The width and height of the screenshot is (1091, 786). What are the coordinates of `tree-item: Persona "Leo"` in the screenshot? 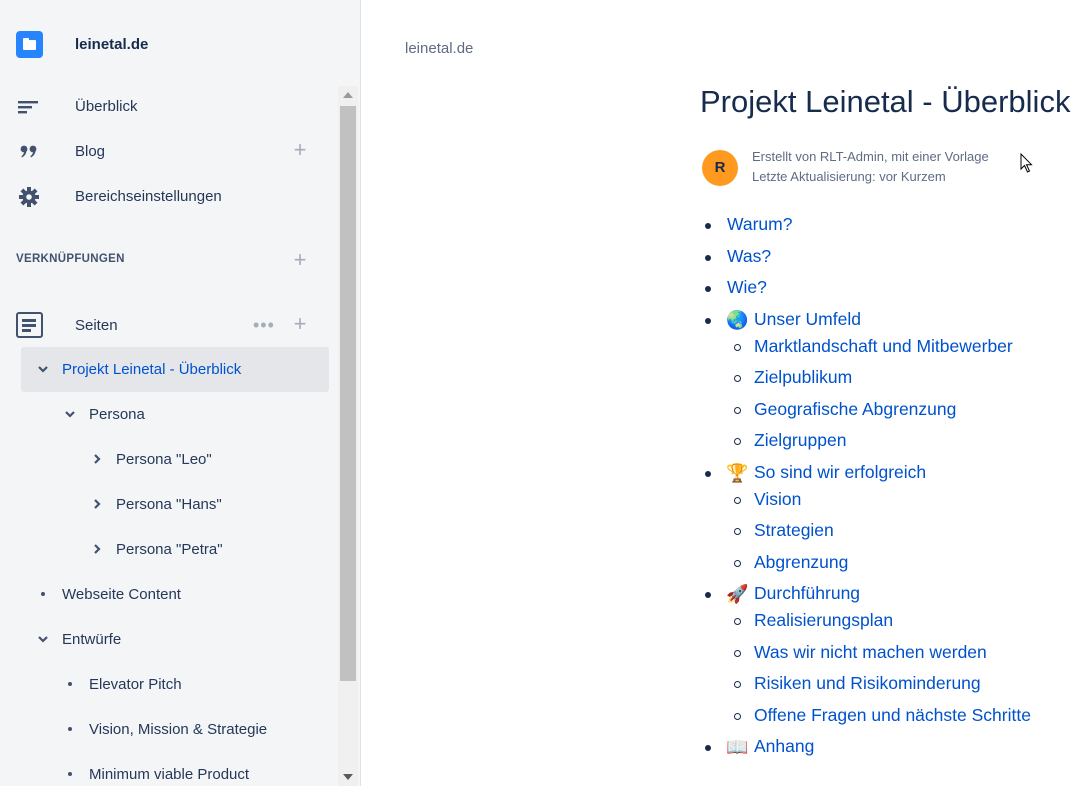 It's located at (175, 459).